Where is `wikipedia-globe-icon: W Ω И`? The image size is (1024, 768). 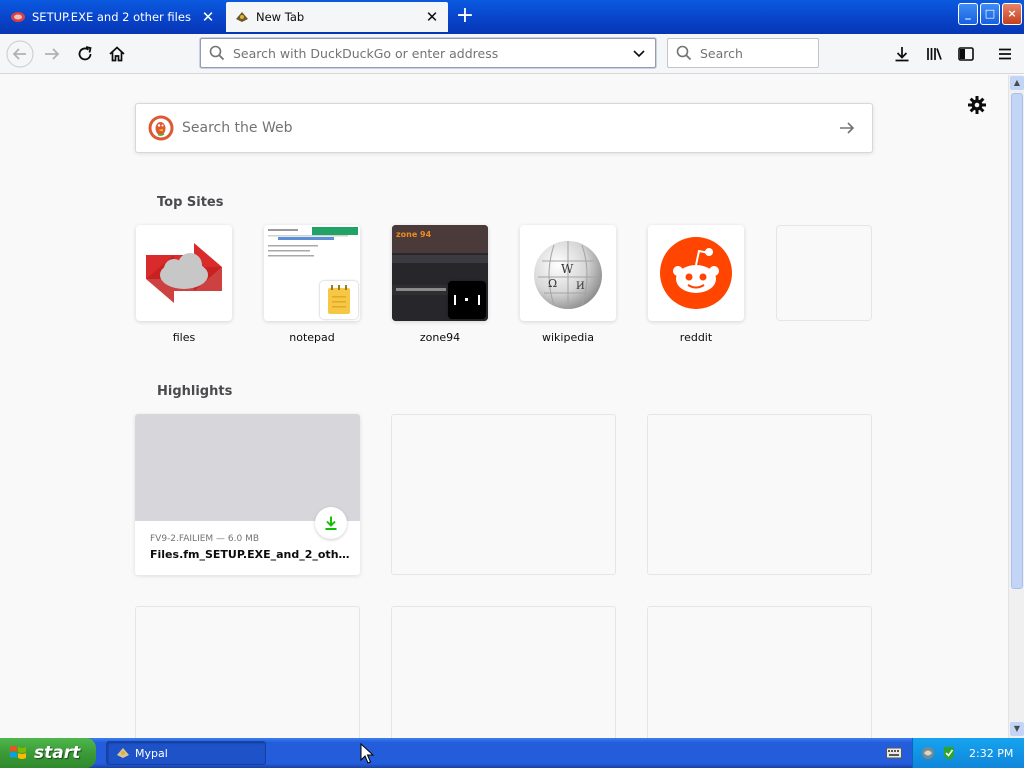
wikipedia-globe-icon: W Ω И is located at coordinates (568, 275).